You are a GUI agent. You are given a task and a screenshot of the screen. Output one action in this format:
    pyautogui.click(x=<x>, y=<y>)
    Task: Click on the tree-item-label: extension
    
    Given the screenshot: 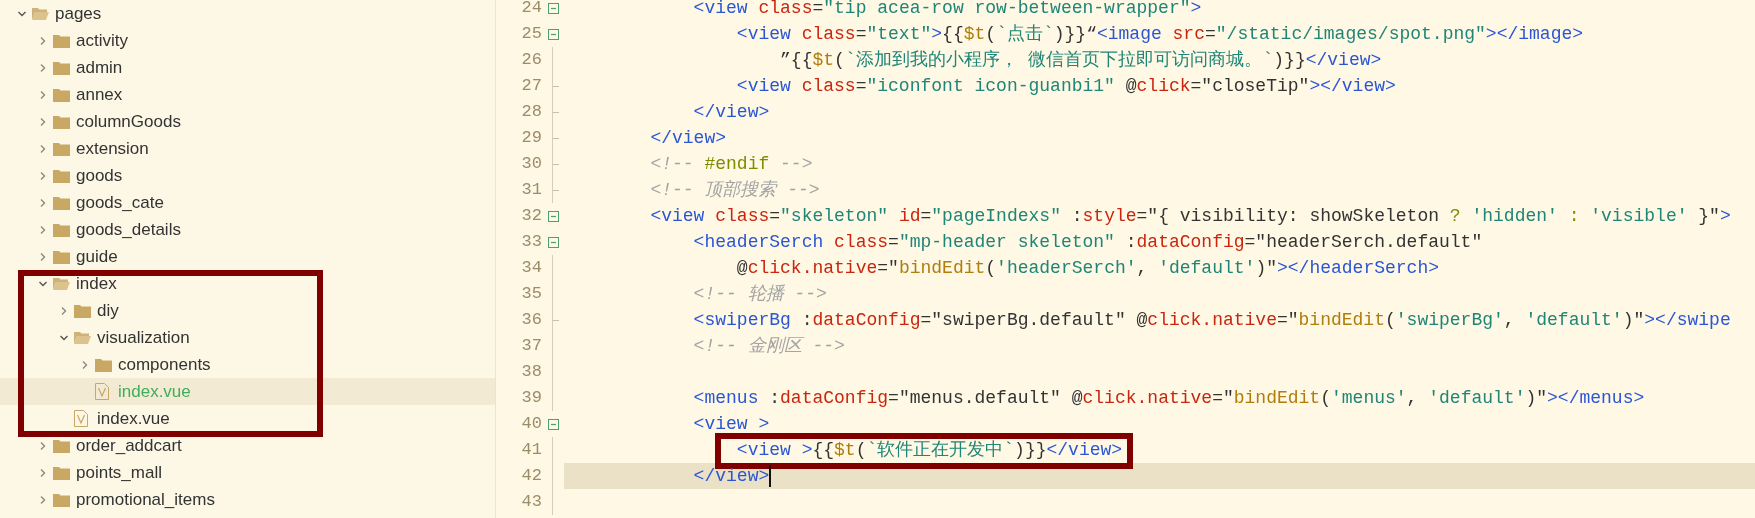 What is the action you would take?
    pyautogui.click(x=112, y=148)
    